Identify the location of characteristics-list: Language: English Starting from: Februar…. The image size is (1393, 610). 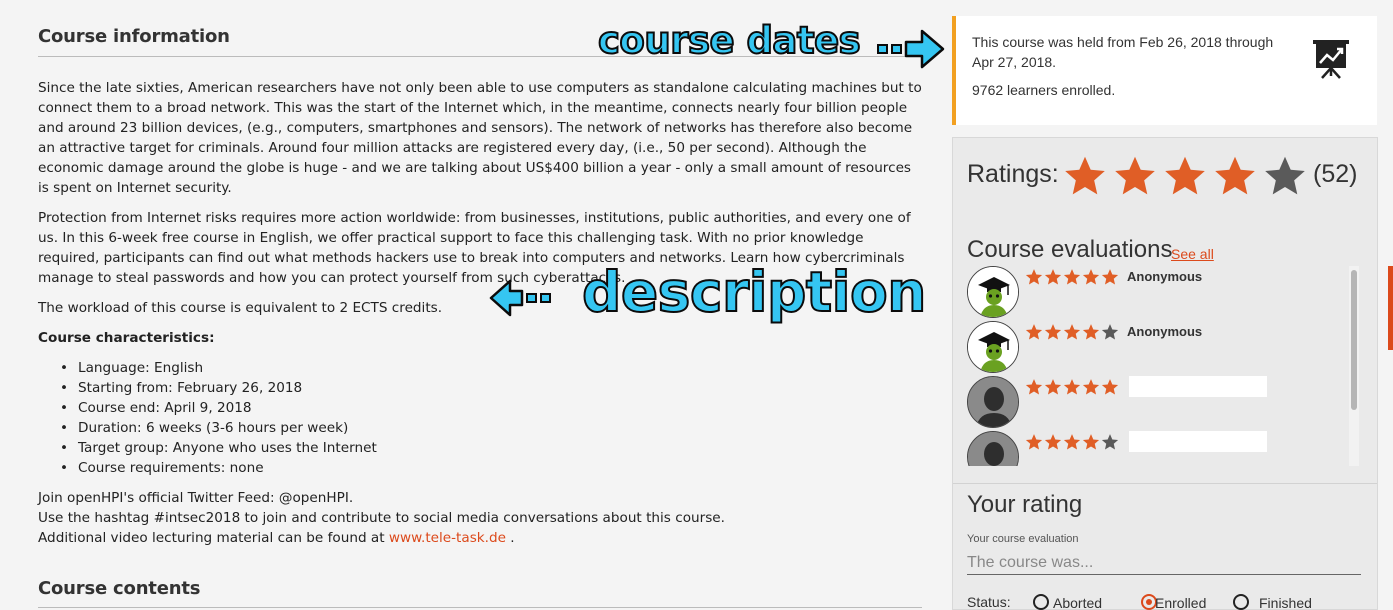
(491, 418).